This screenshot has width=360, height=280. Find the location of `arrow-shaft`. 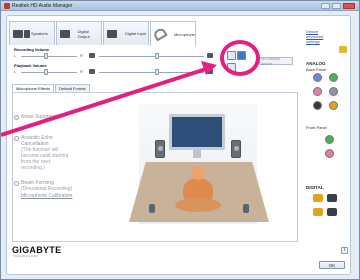

arrow-shaft is located at coordinates (104, 102).